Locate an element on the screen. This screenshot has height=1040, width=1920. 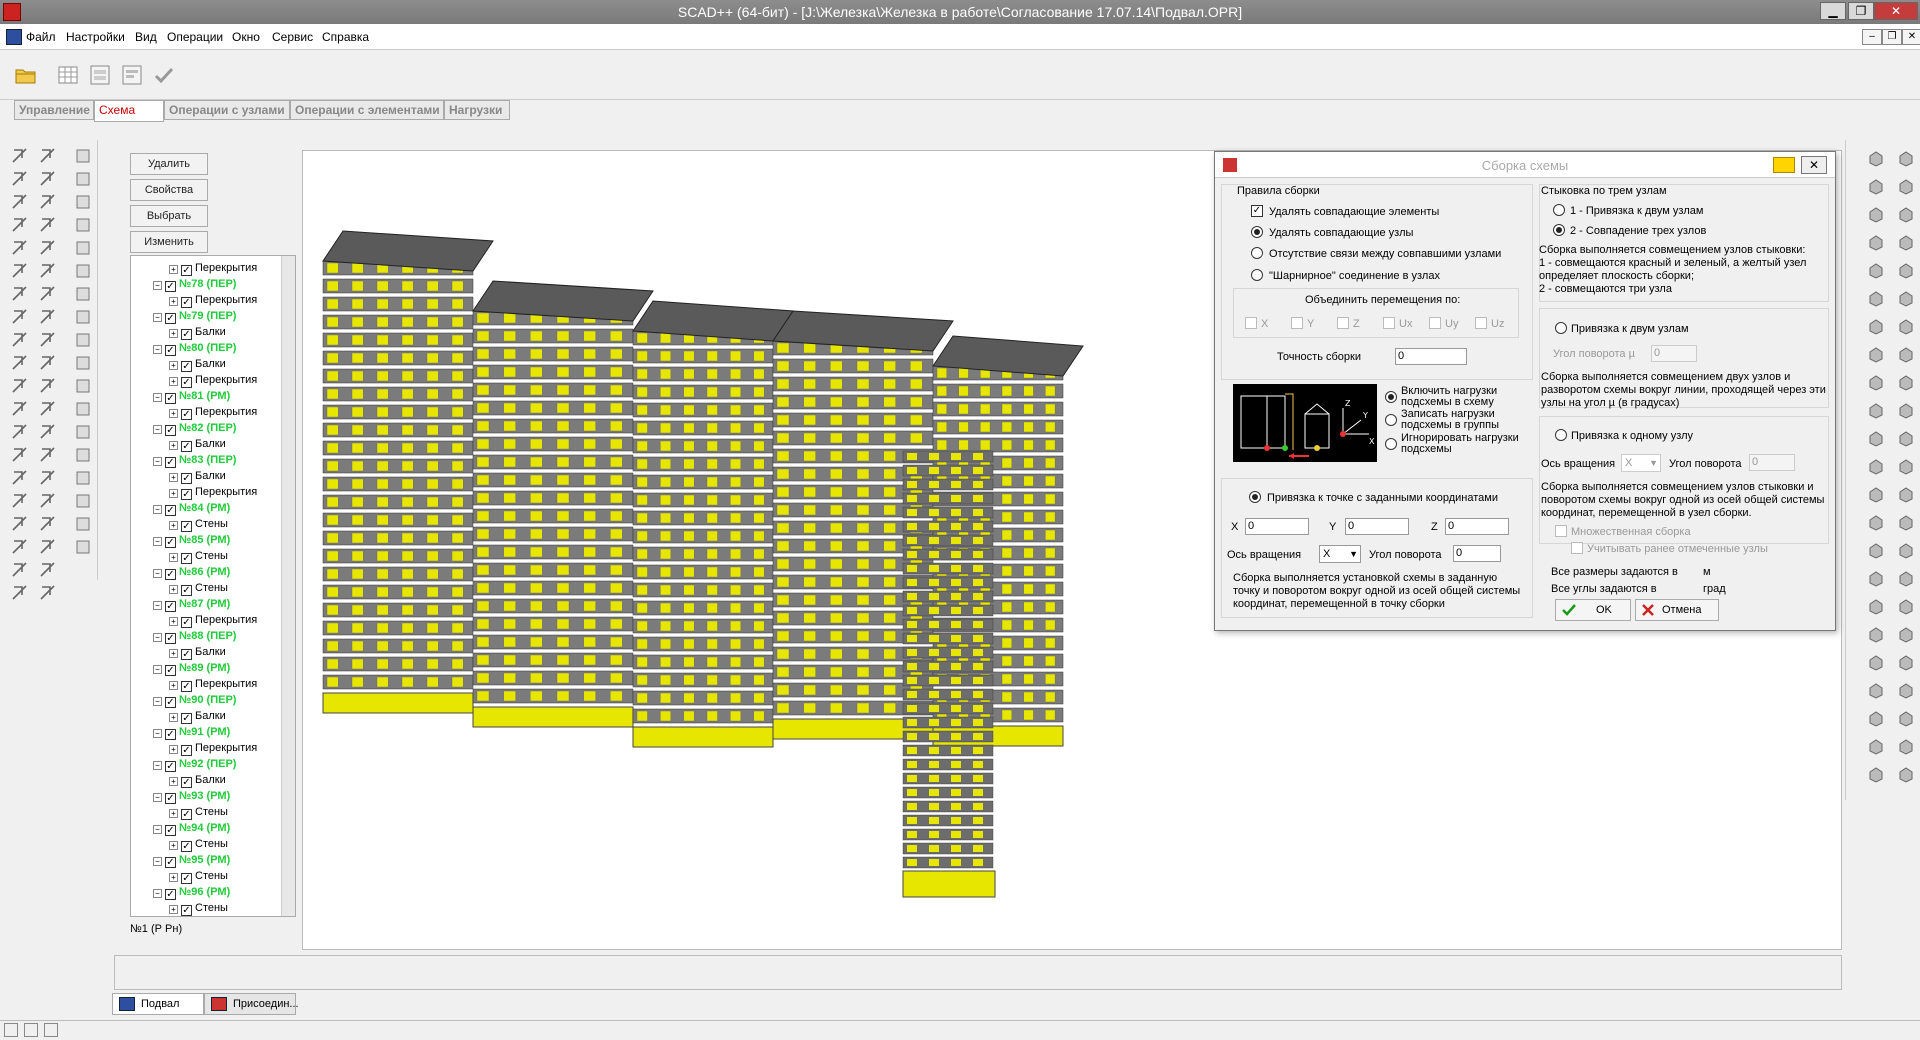
delete-nodes-radio is located at coordinates (1257, 232).